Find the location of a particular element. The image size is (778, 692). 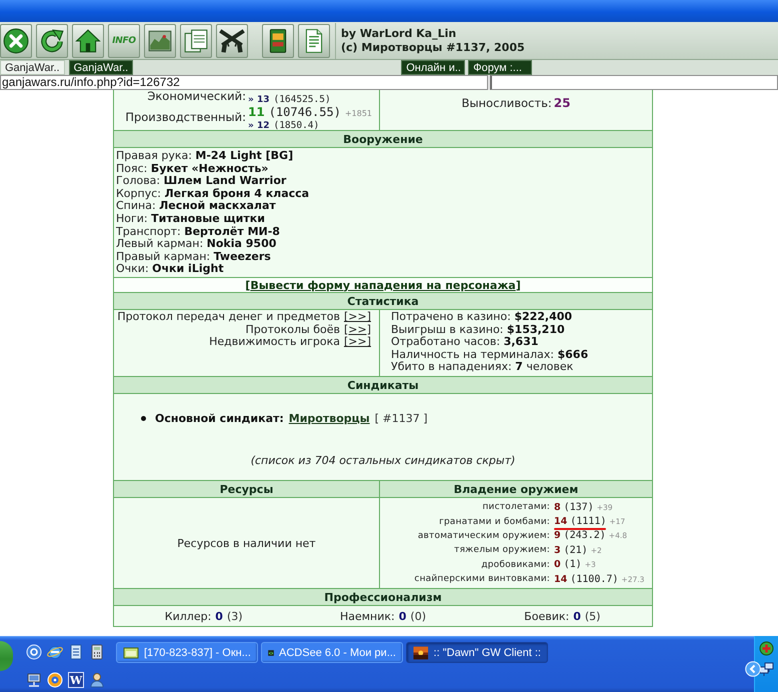

weapon-skill-name: автоматическим оружием: is located at coordinates (483, 535).